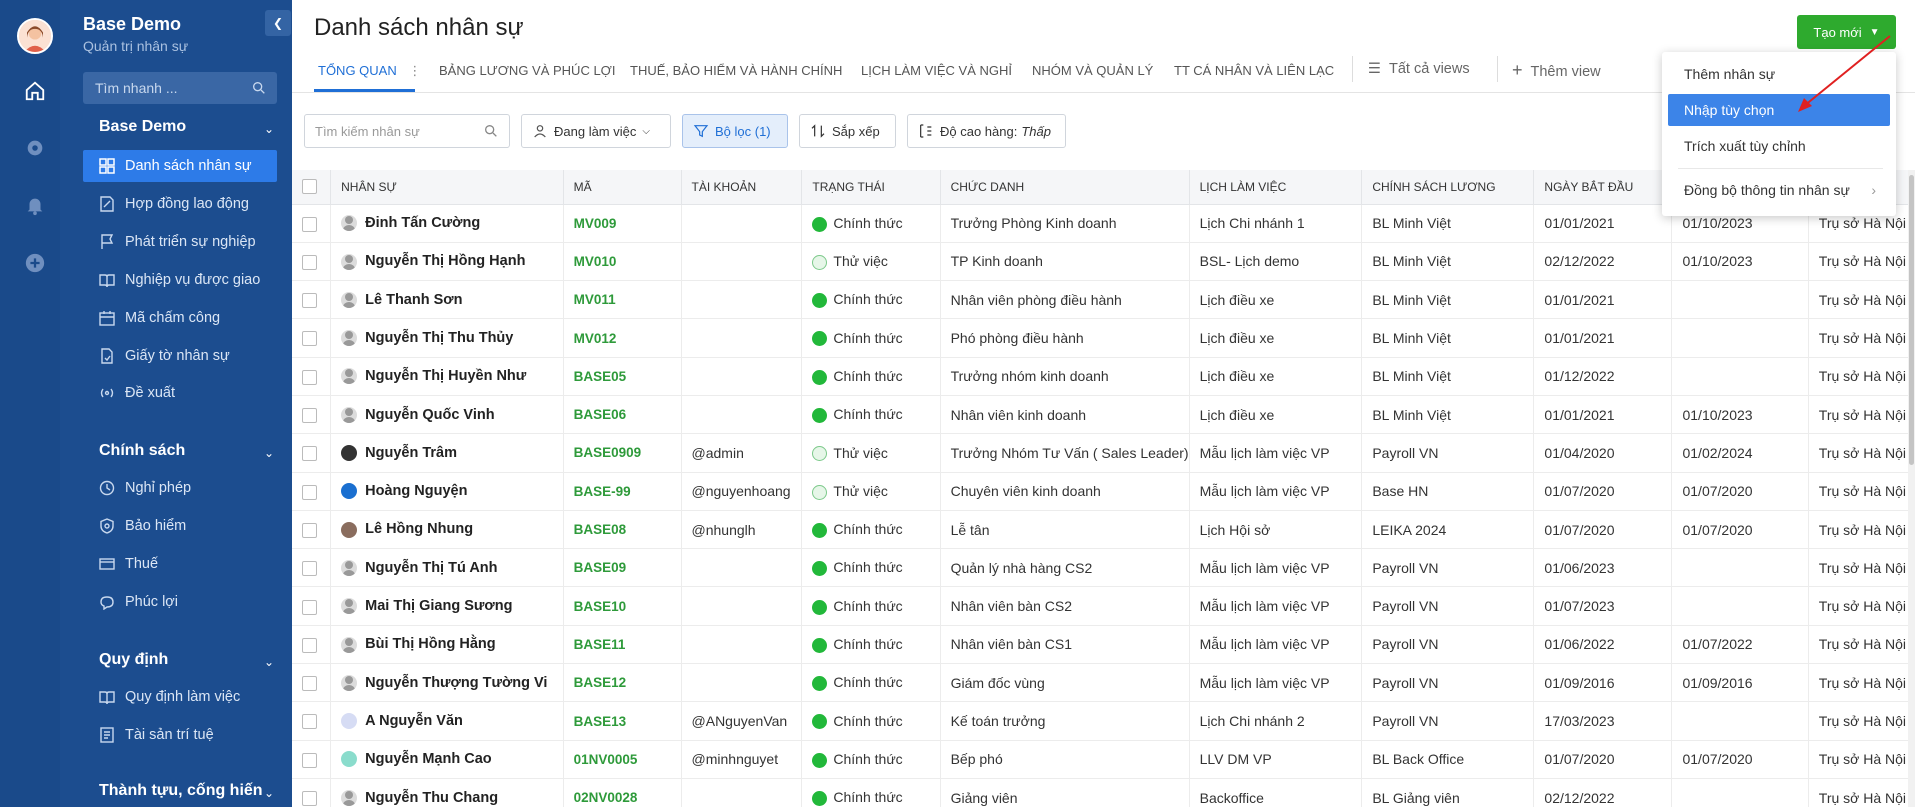 This screenshot has width=1915, height=807. What do you see at coordinates (447, 491) in the screenshot?
I see `employee-name-cell: Hoàng Nguyện` at bounding box center [447, 491].